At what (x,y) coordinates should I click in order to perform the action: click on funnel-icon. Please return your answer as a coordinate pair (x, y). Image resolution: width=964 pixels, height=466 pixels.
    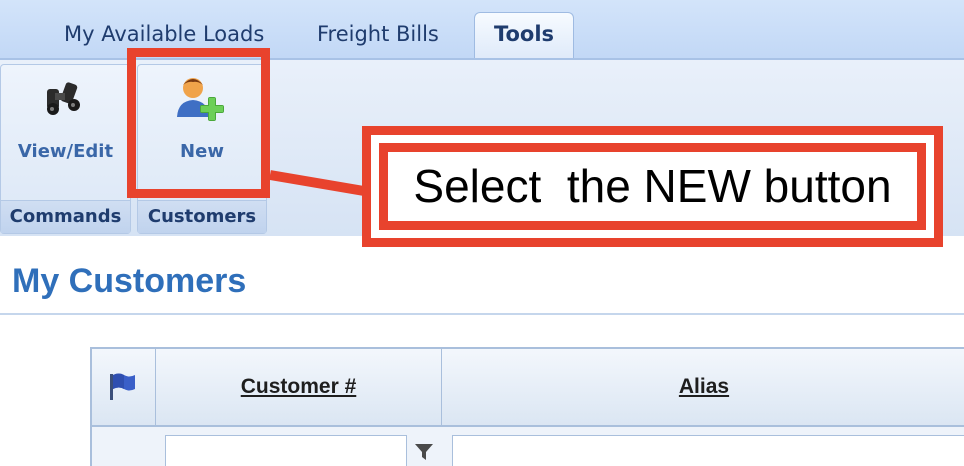
    Looking at the image, I should click on (424, 452).